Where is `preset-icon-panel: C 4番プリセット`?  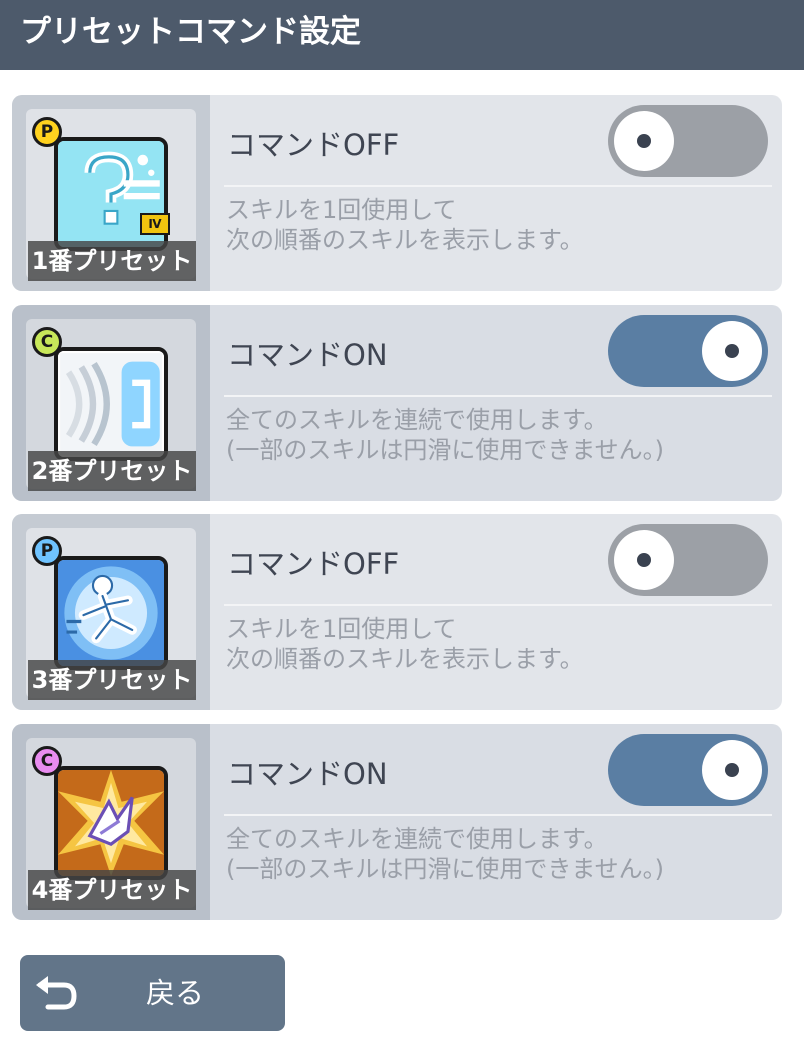 preset-icon-panel: C 4番プリセット is located at coordinates (111, 822).